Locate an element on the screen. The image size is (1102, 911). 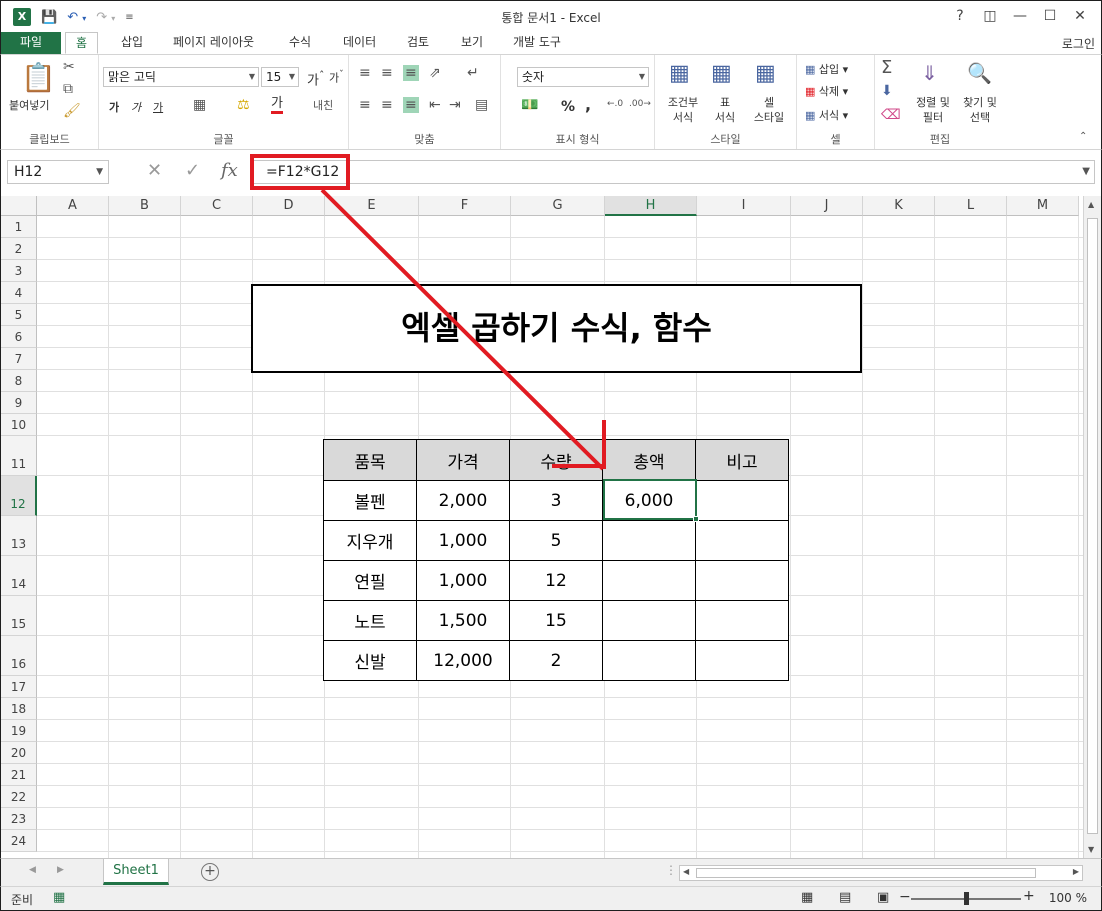
horizontal-scroll-thumb is located at coordinates (866, 873).